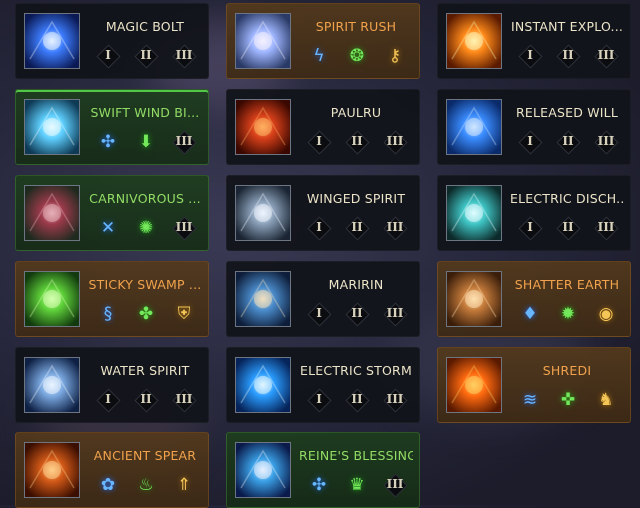 This screenshot has height=508, width=640. I want to click on spell-card: RELEASED WILL I II III, so click(534, 127).